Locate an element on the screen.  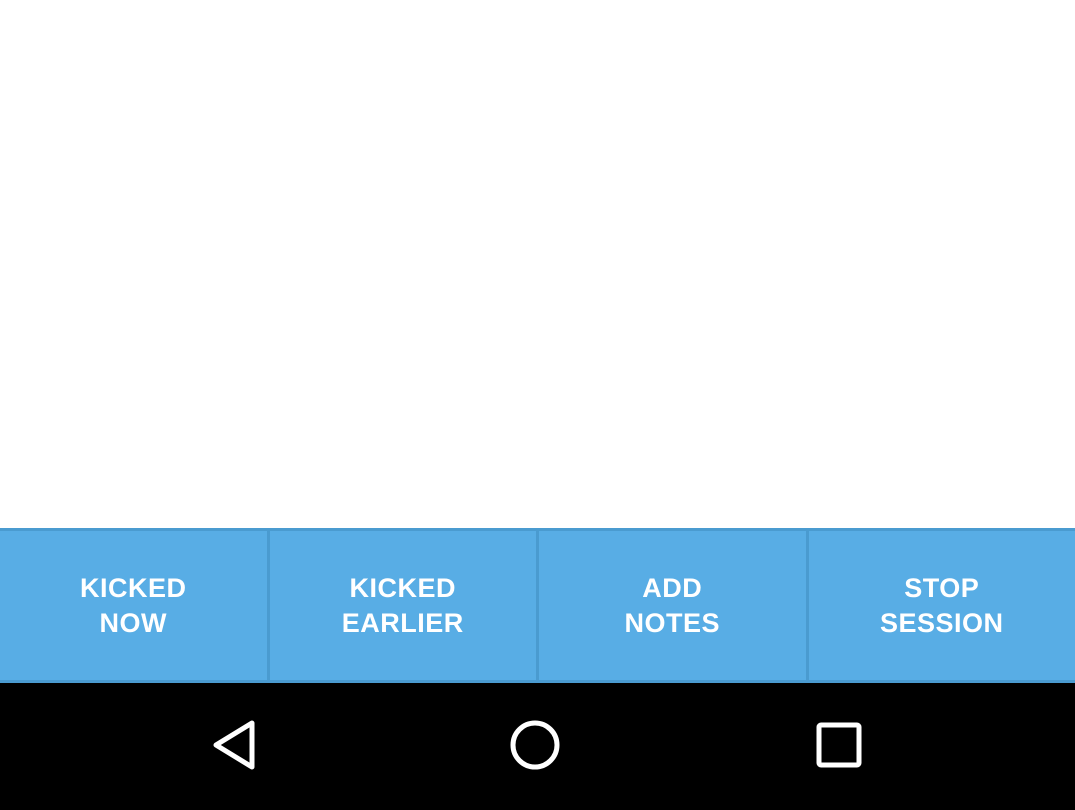
stop-session-label-line1: STOP is located at coordinates (942, 587).